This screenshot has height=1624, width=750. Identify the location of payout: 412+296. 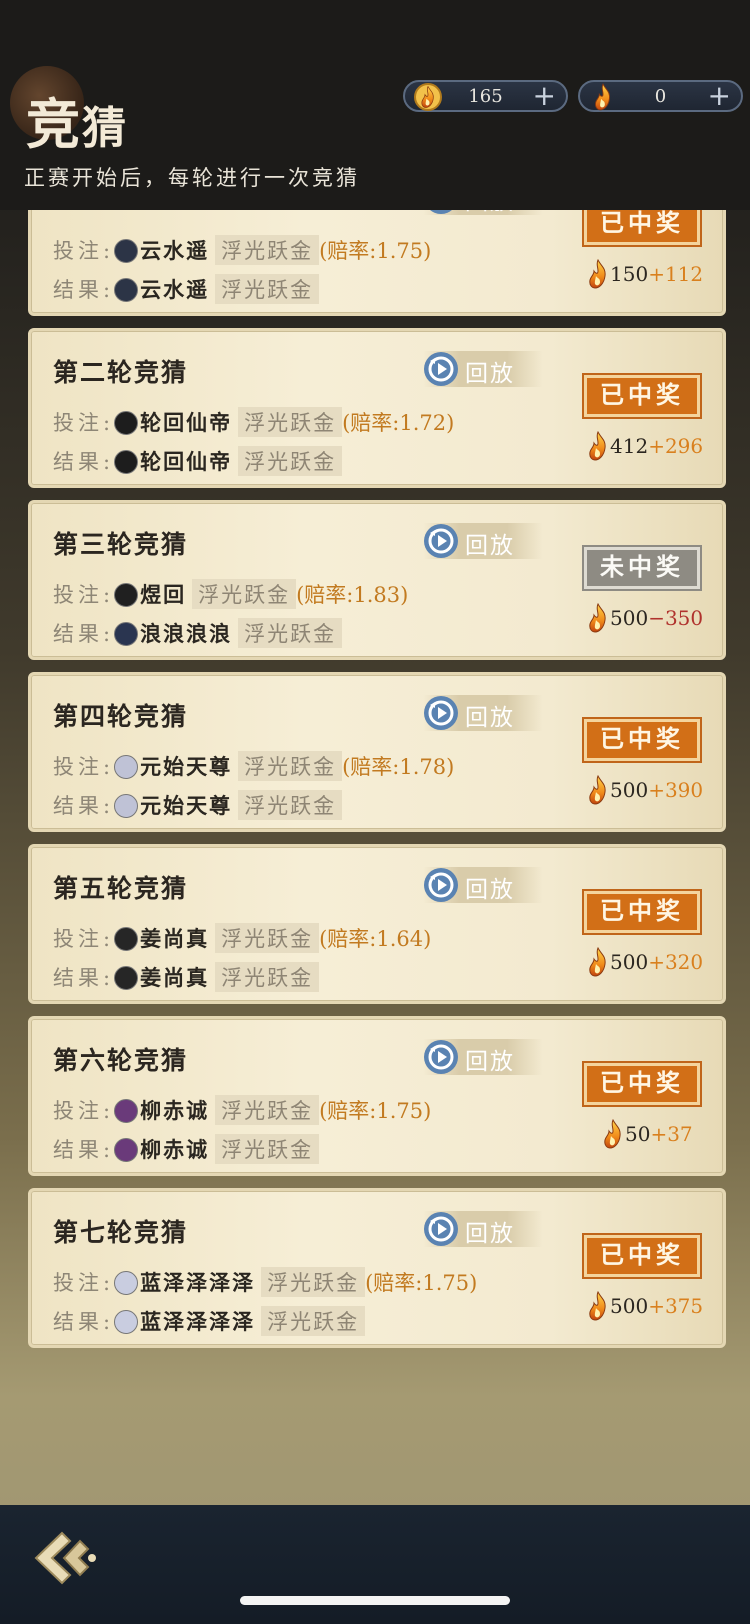
(651, 448).